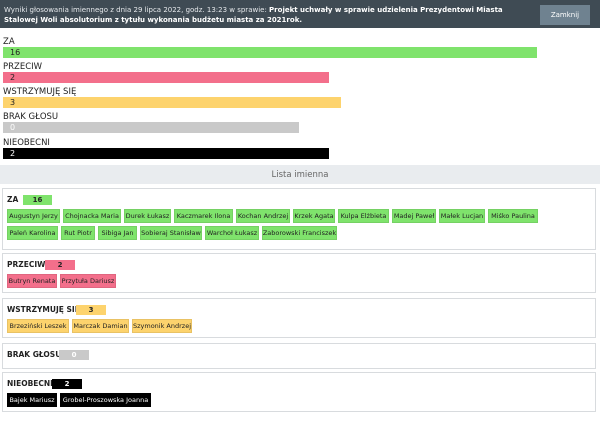 The width and height of the screenshot is (600, 433). What do you see at coordinates (30, 383) in the screenshot?
I see `group-title-nieobecni: NIEOBECNI` at bounding box center [30, 383].